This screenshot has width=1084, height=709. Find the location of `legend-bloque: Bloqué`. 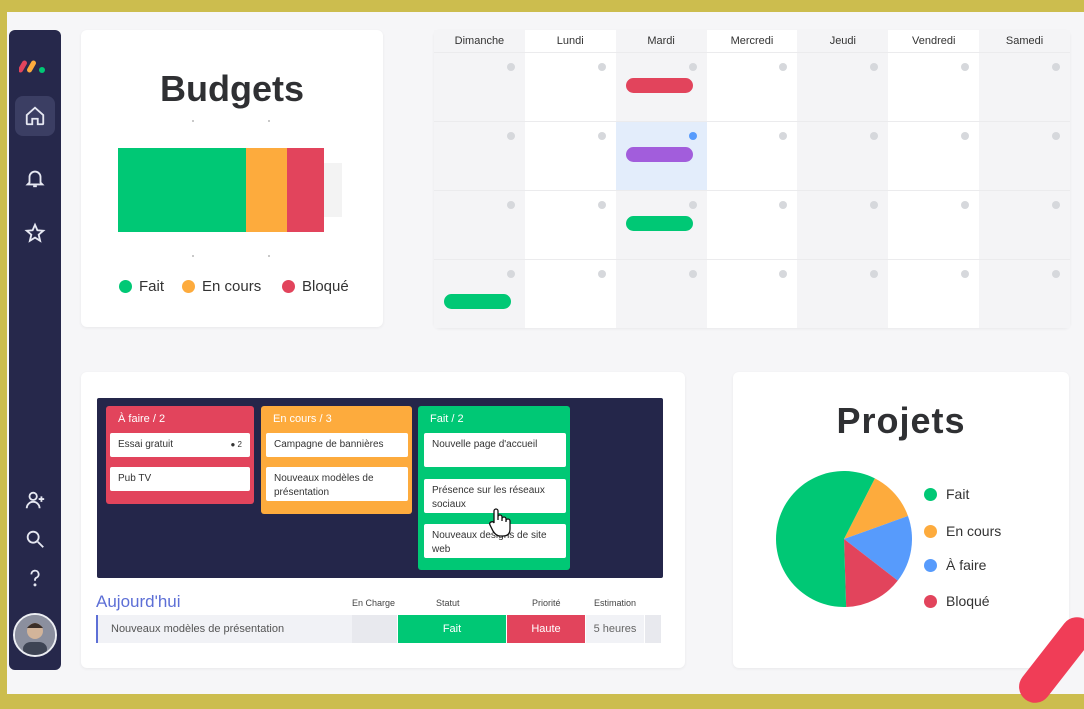

legend-bloque: Bloqué is located at coordinates (315, 286).